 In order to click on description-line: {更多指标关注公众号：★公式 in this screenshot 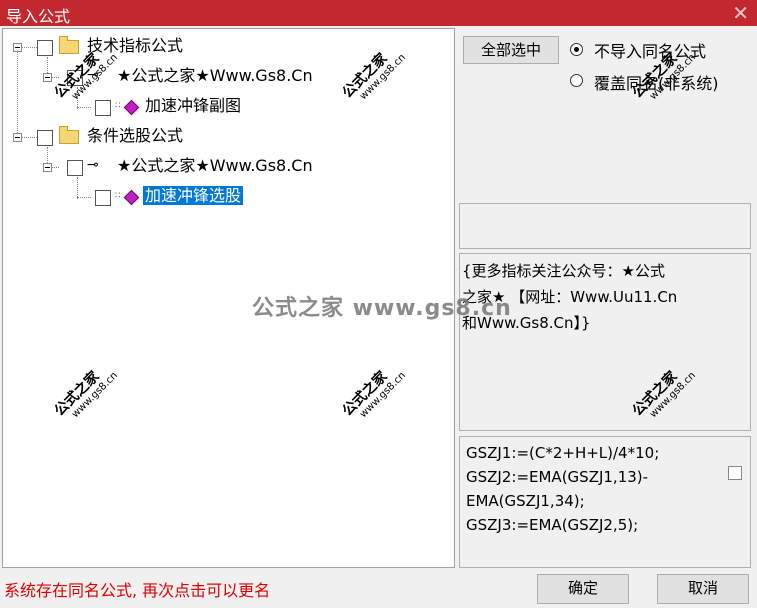, I will do `click(563, 271)`.